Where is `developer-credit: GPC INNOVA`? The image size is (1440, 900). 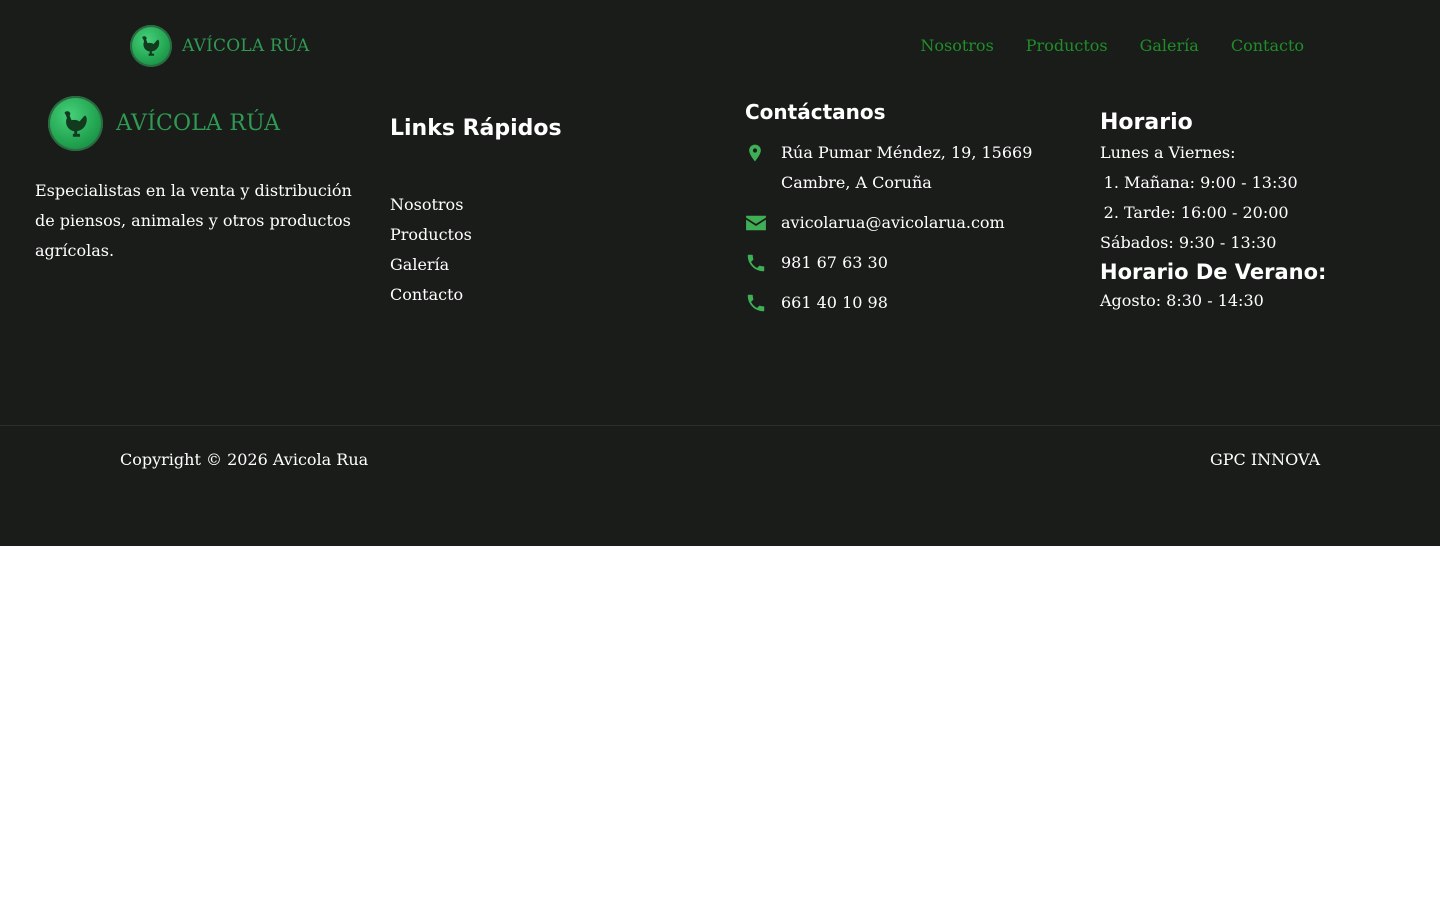
developer-credit: GPC INNOVA is located at coordinates (1265, 460).